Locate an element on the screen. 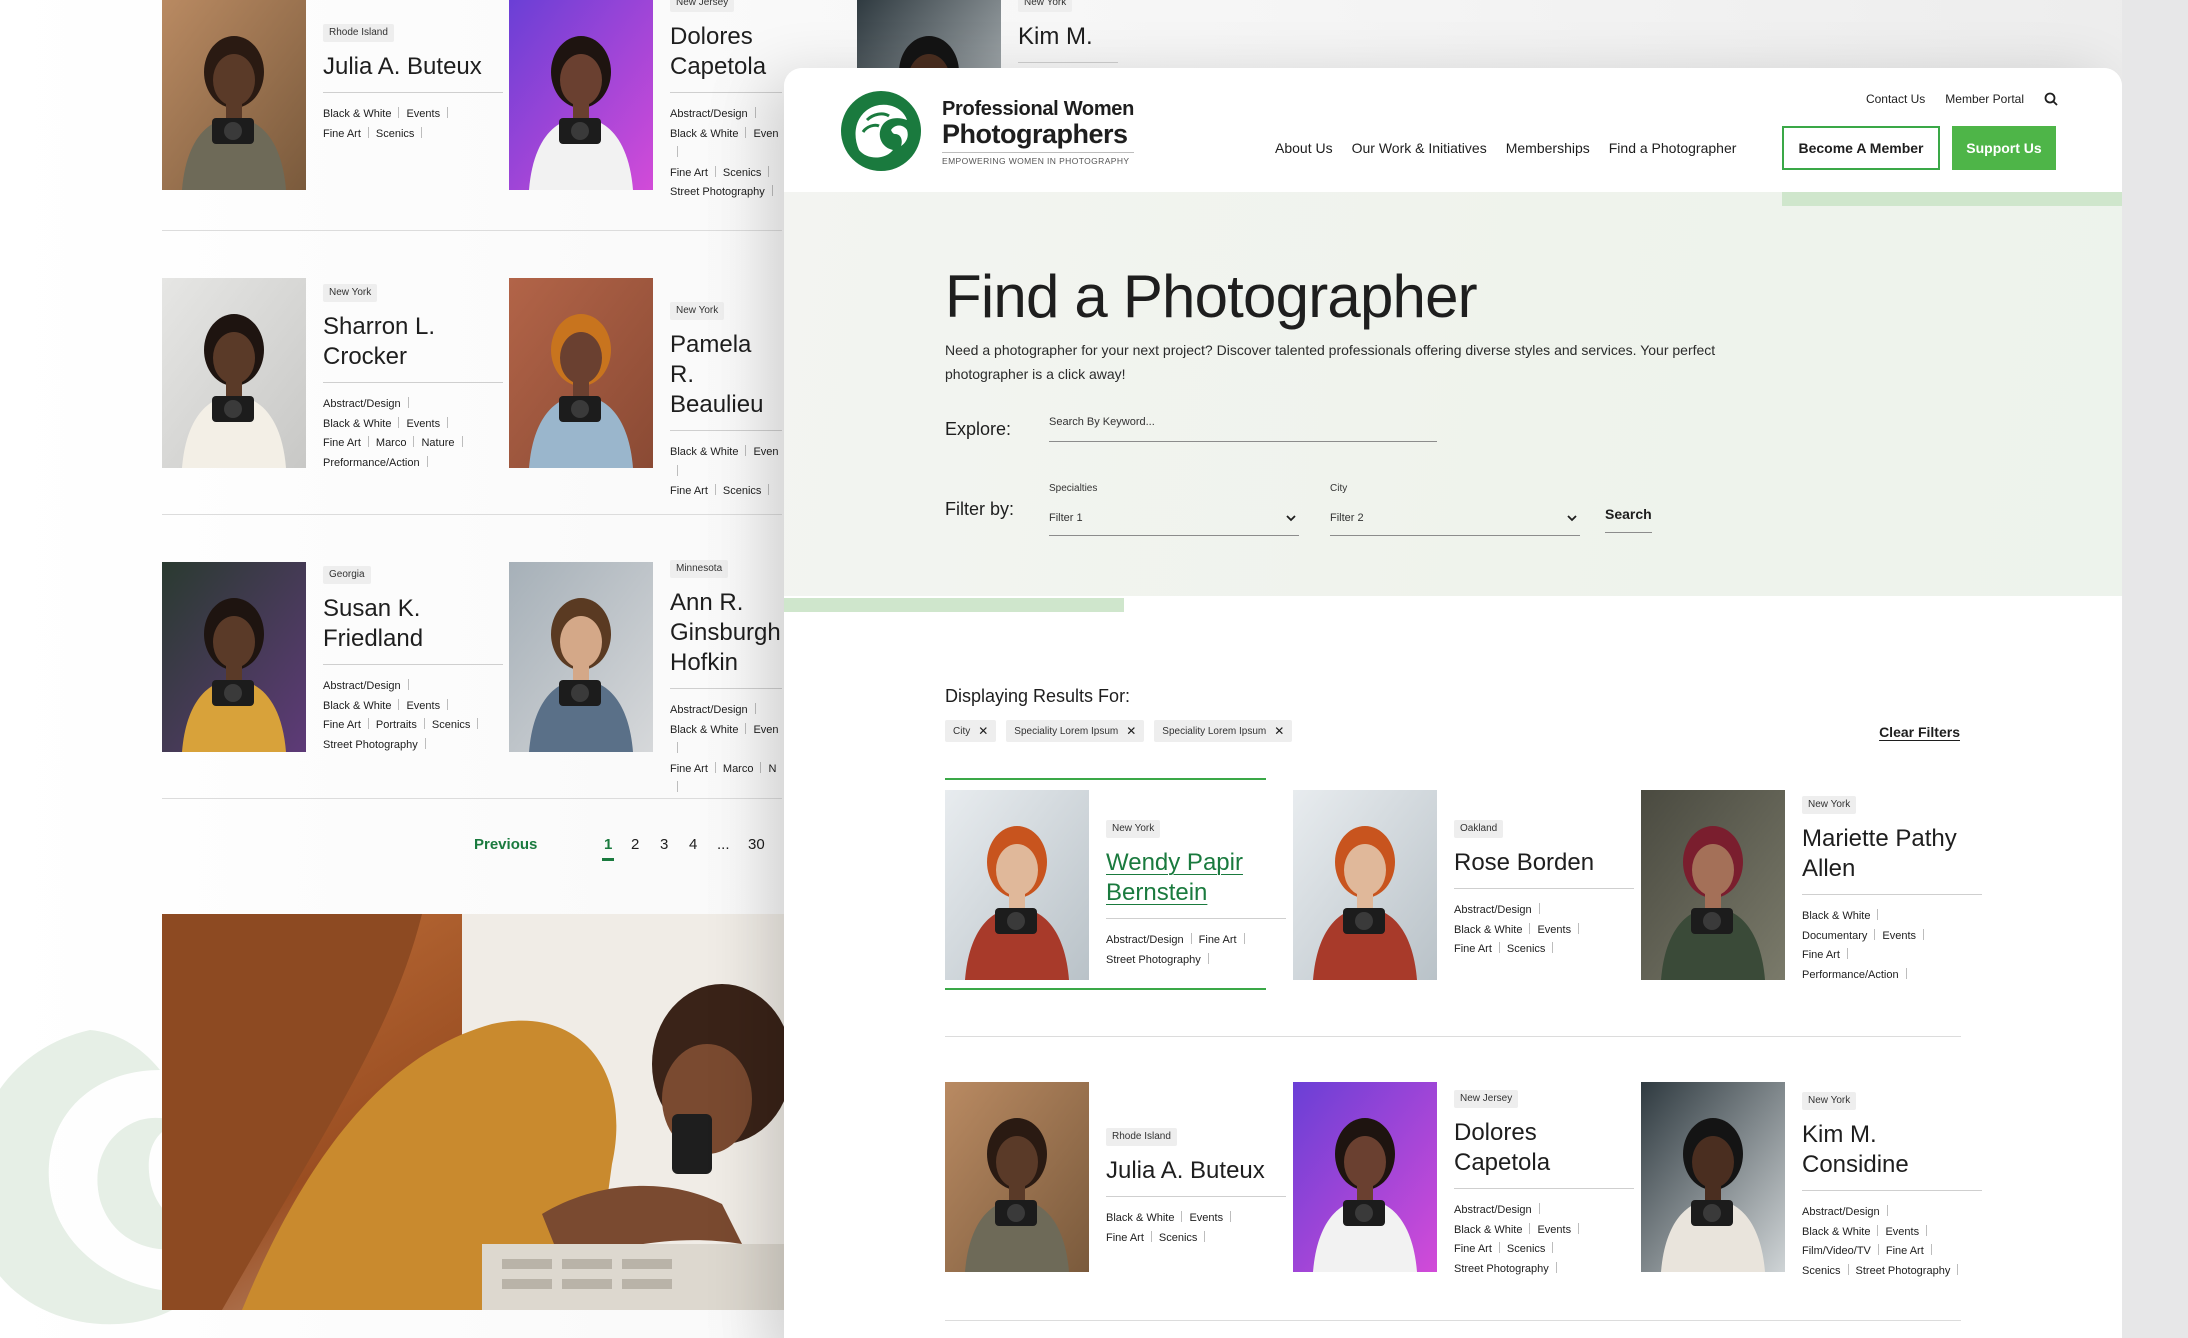 This screenshot has width=2188, height=1338. photographer-name: Ann R. Ginsburgh Hofkin is located at coordinates (726, 638).